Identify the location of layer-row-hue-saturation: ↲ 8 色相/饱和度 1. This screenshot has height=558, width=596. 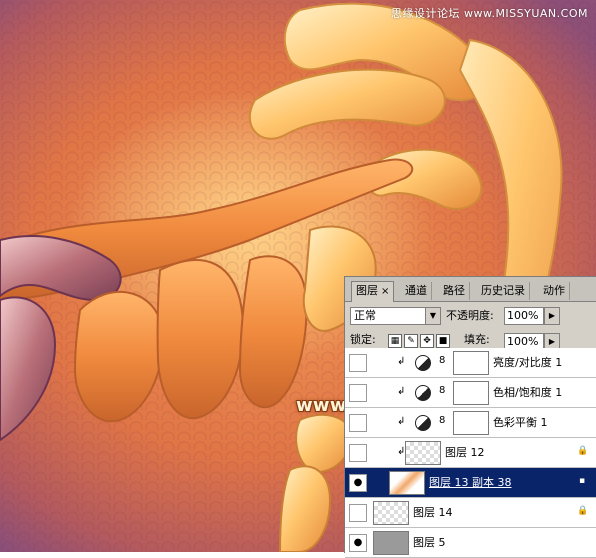
(470, 393).